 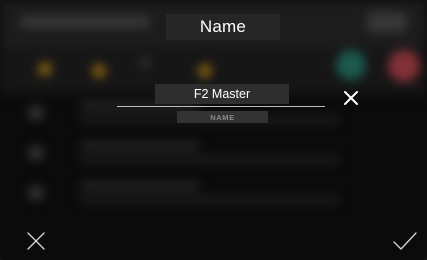 What do you see at coordinates (222, 117) in the screenshot?
I see `name-field-label: NAME` at bounding box center [222, 117].